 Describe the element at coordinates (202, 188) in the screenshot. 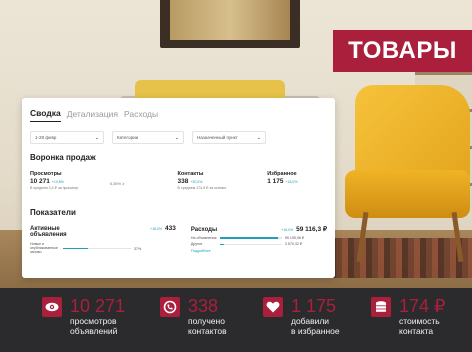

I see `funnel-contacts-note: В среднем 174,9 ₽ за контакт` at that location.